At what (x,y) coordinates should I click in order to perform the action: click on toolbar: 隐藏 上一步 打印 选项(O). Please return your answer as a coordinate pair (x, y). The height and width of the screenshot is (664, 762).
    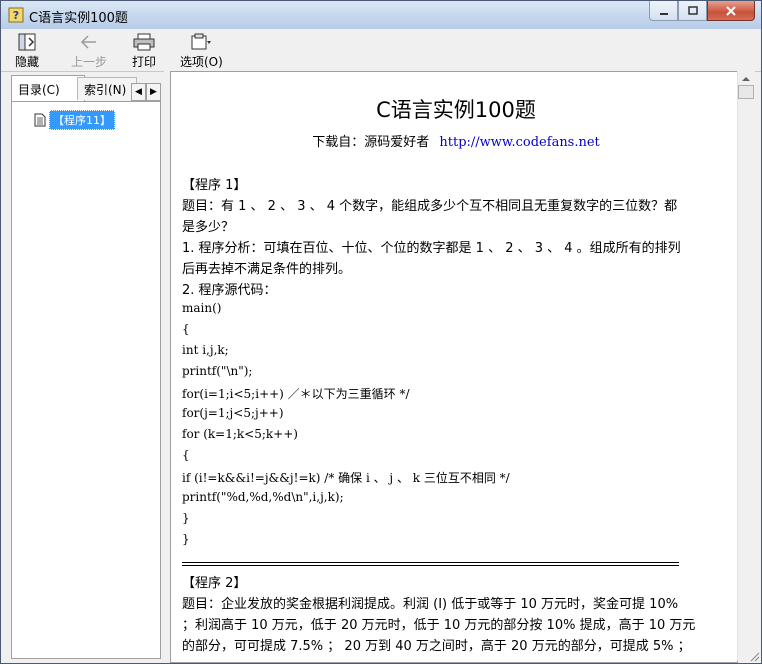
    Looking at the image, I should click on (381, 50).